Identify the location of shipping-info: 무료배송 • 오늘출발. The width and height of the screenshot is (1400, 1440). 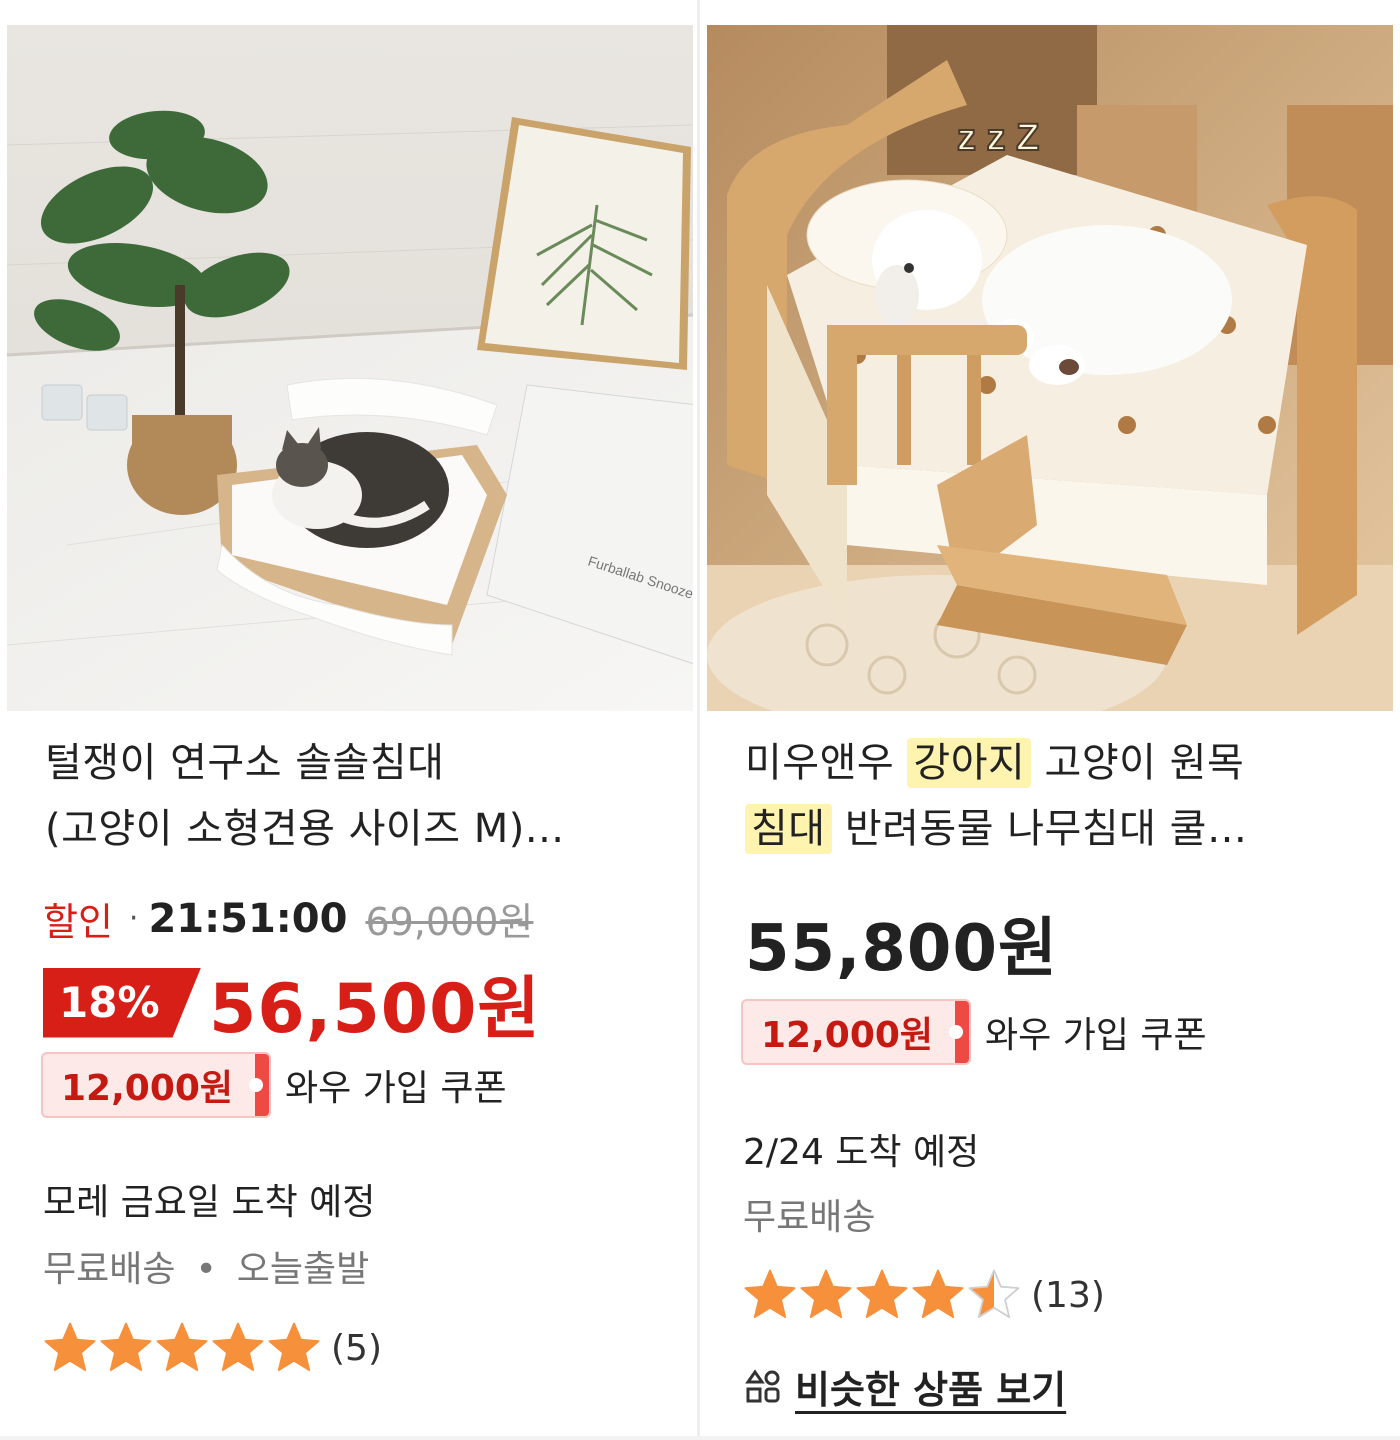
(206, 1266).